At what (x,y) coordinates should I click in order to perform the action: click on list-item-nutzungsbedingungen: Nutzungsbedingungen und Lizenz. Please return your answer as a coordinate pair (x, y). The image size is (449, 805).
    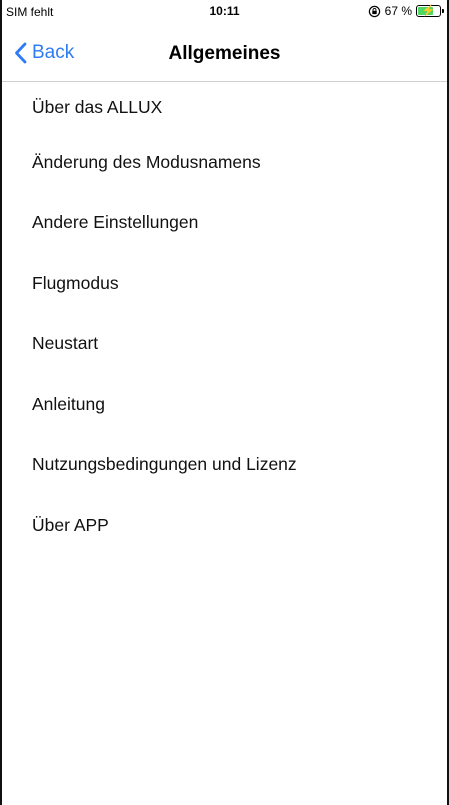
    Looking at the image, I should click on (224, 465).